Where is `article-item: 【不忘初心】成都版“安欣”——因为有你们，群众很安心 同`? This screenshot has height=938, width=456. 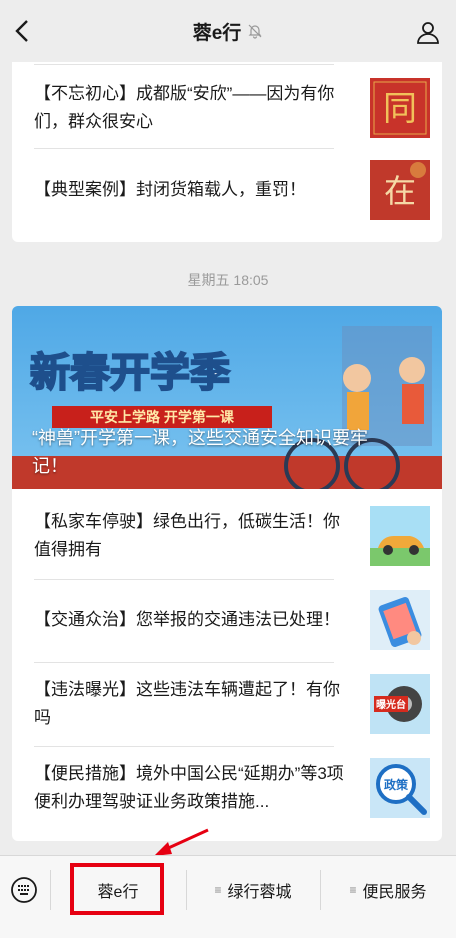
article-item: 【不忘初心】成都版“安欣”——因为有你们，群众很安心 同 is located at coordinates (232, 108).